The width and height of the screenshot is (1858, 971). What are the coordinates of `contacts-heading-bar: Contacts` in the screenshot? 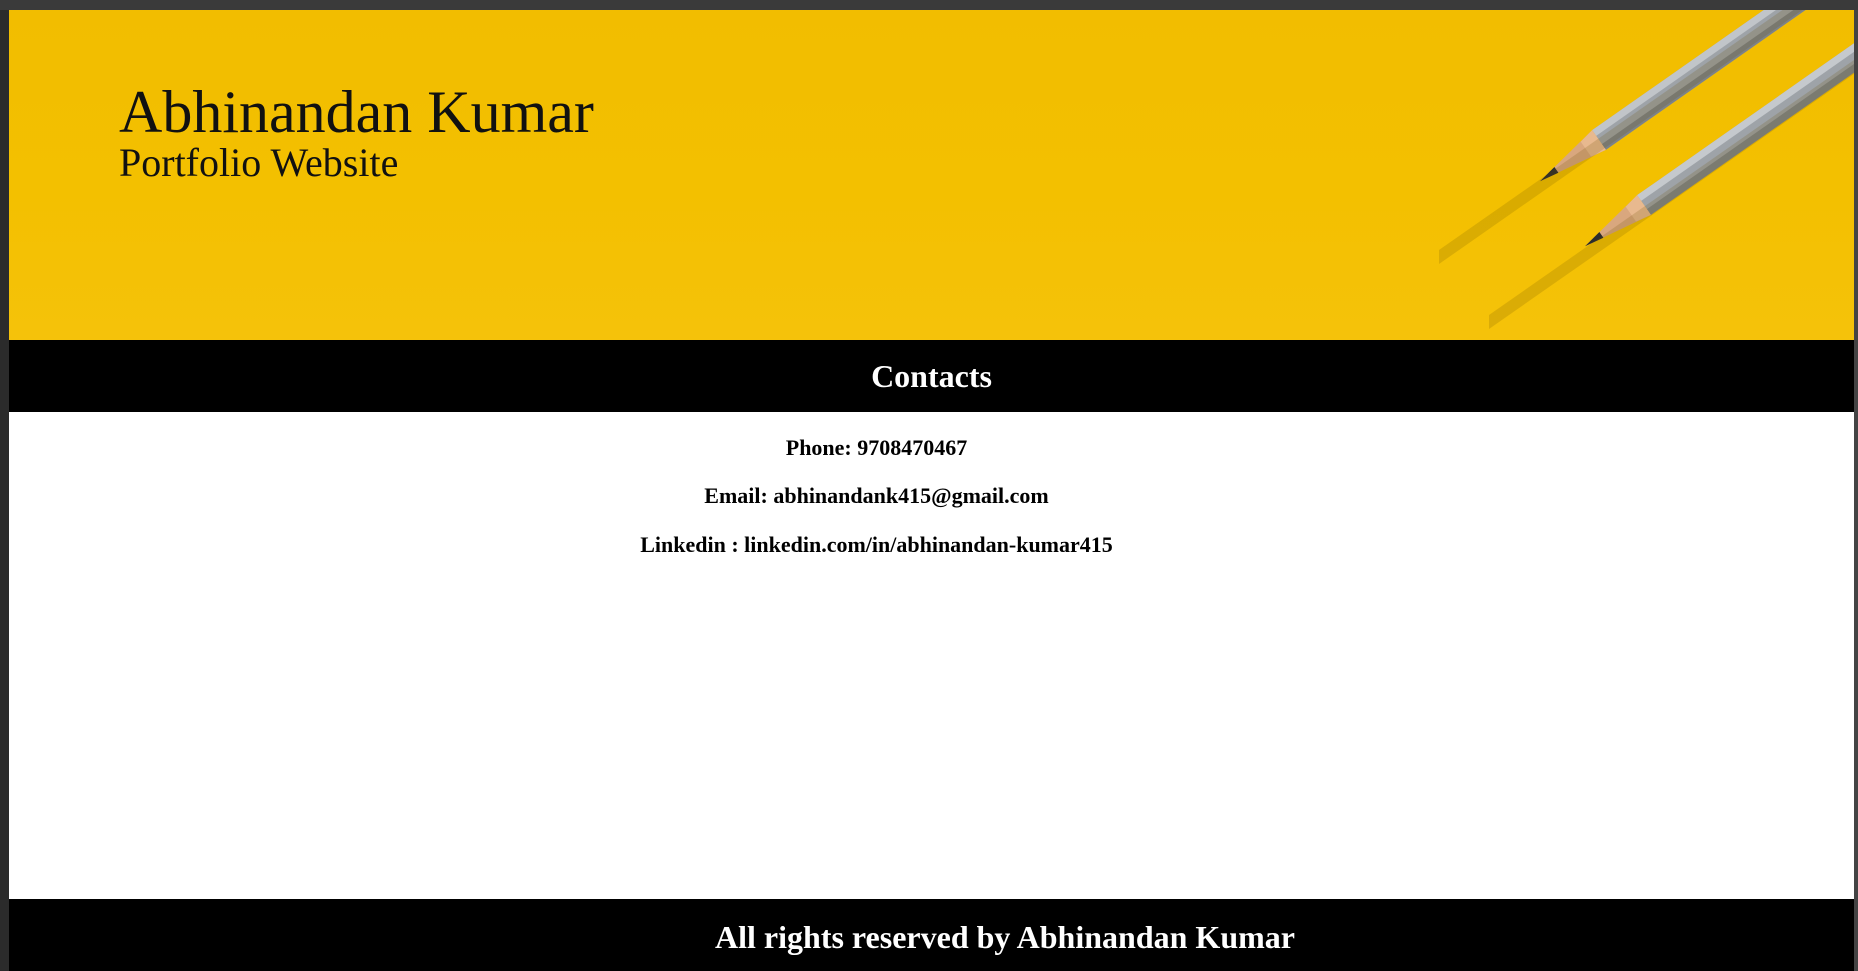 It's located at (931, 376).